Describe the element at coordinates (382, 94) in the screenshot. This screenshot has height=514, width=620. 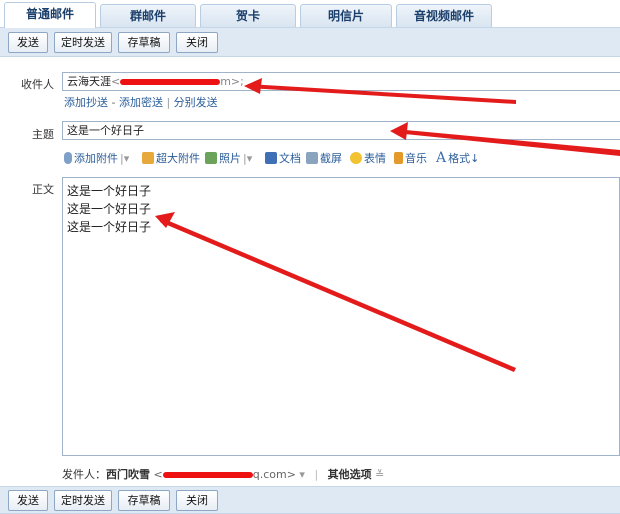
I see `arrow-to-recipient` at that location.